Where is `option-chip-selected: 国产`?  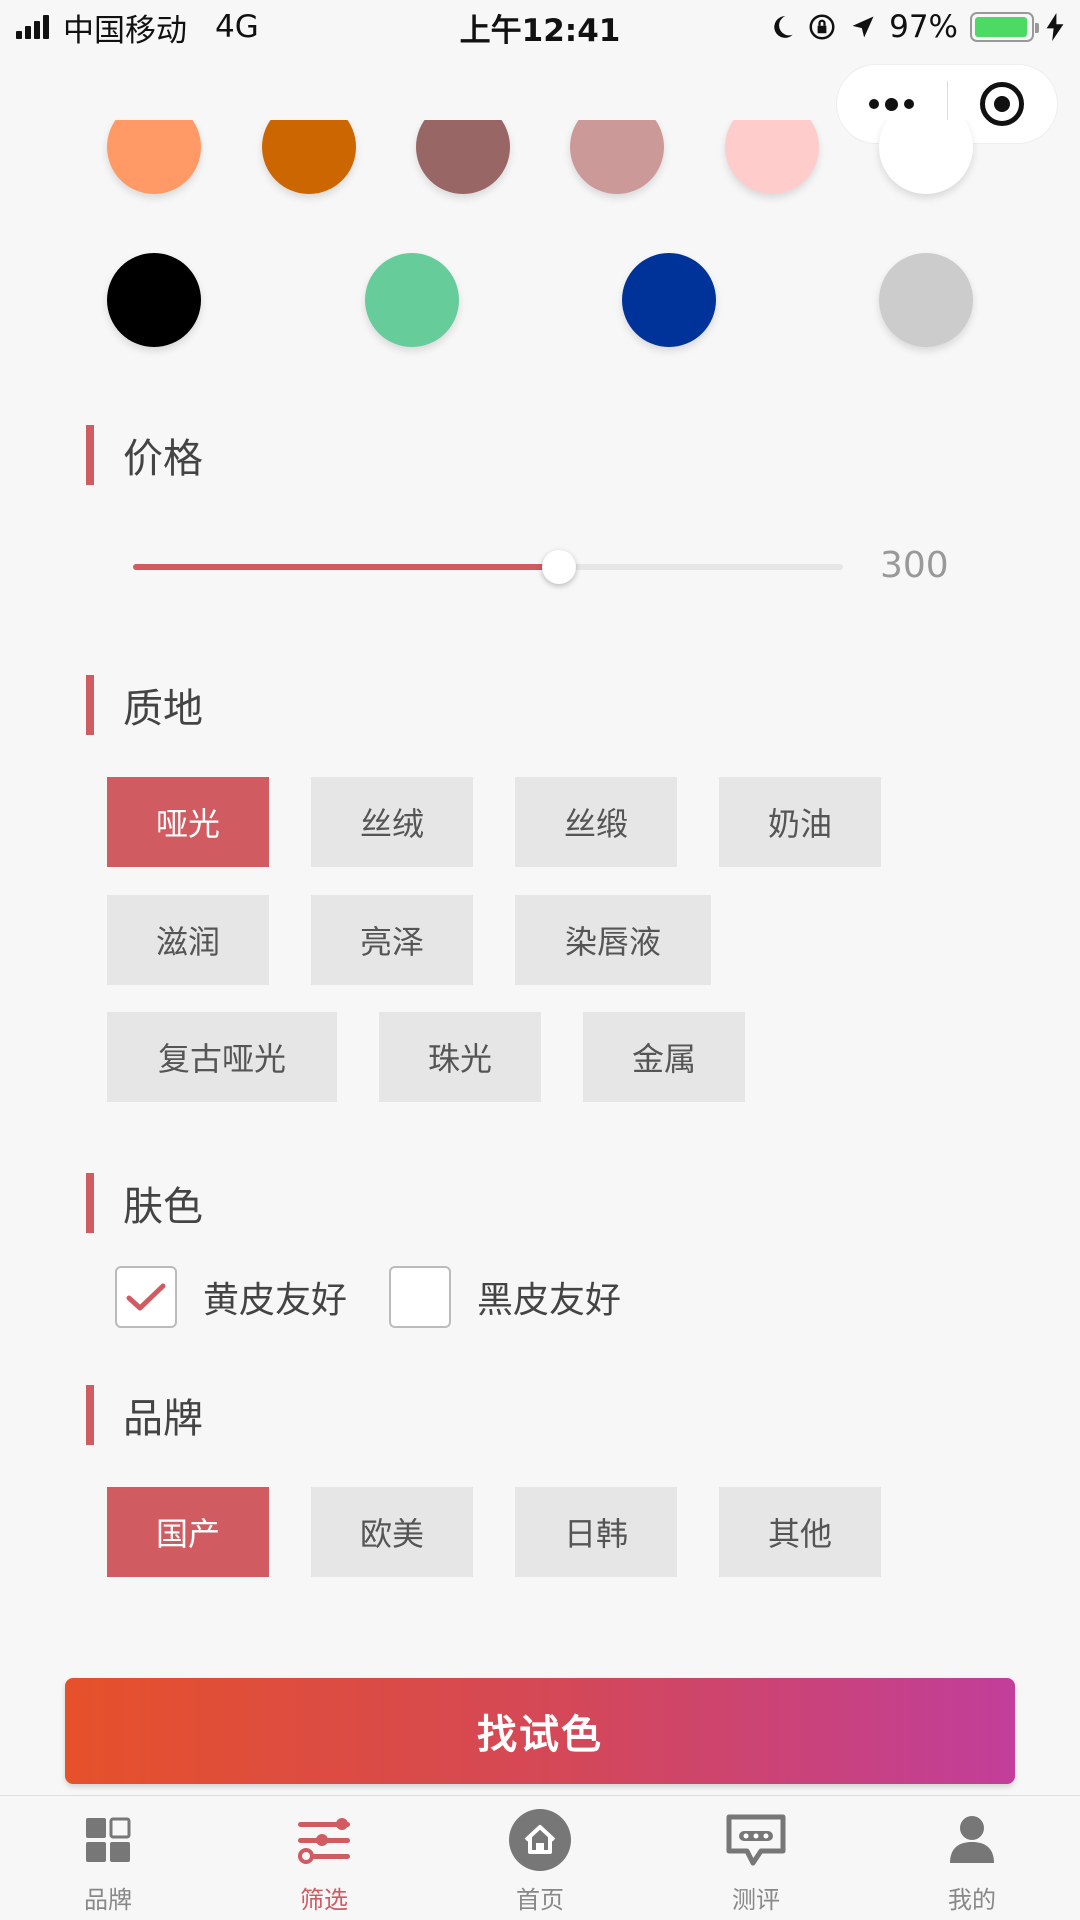
option-chip-selected: 国产 is located at coordinates (188, 1532).